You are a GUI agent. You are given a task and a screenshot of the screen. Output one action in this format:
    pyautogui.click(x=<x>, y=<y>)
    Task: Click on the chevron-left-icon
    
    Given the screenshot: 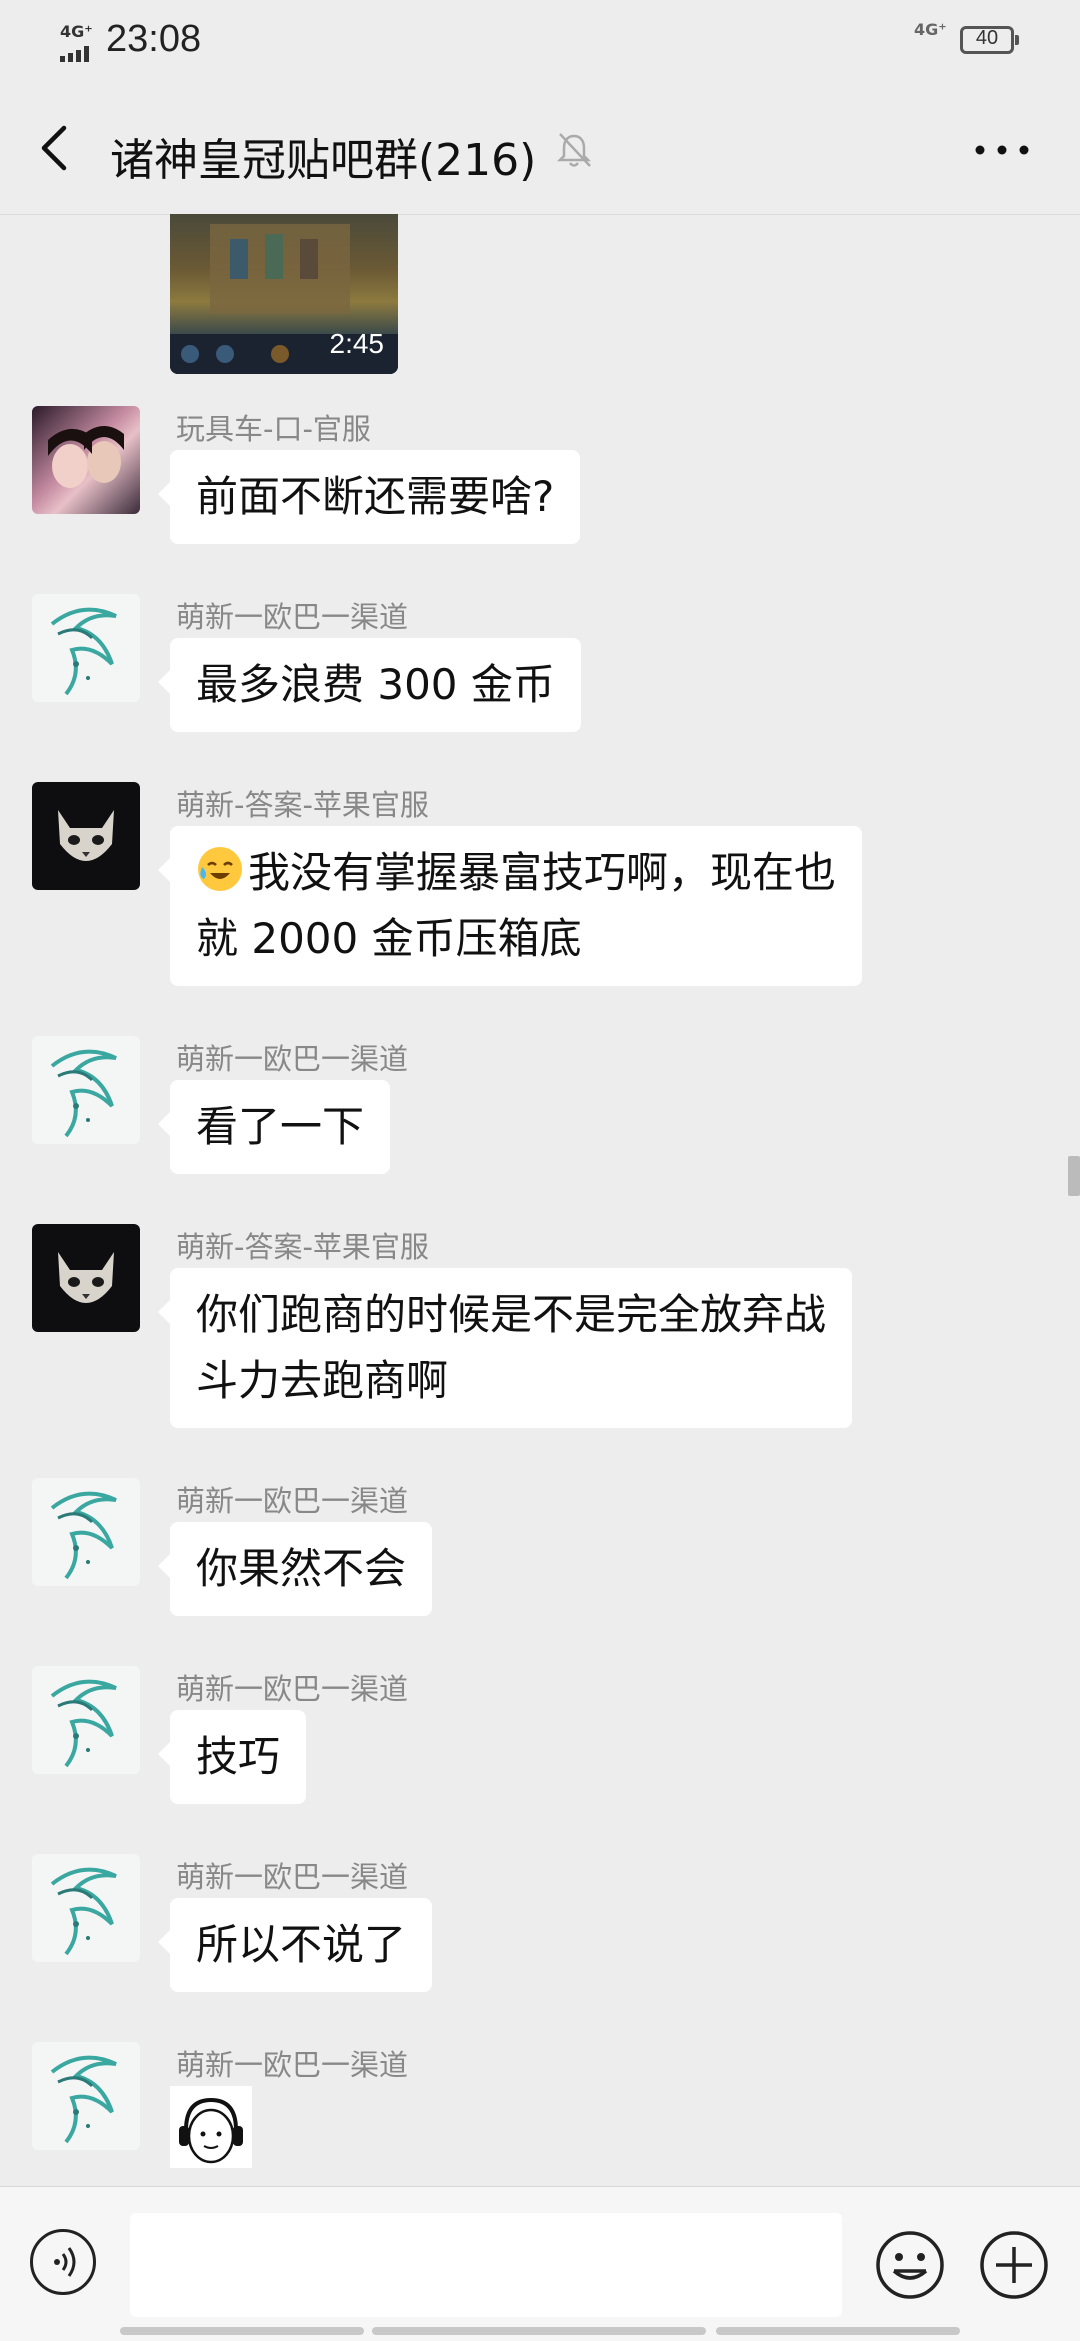 What is the action you would take?
    pyautogui.click(x=55, y=148)
    